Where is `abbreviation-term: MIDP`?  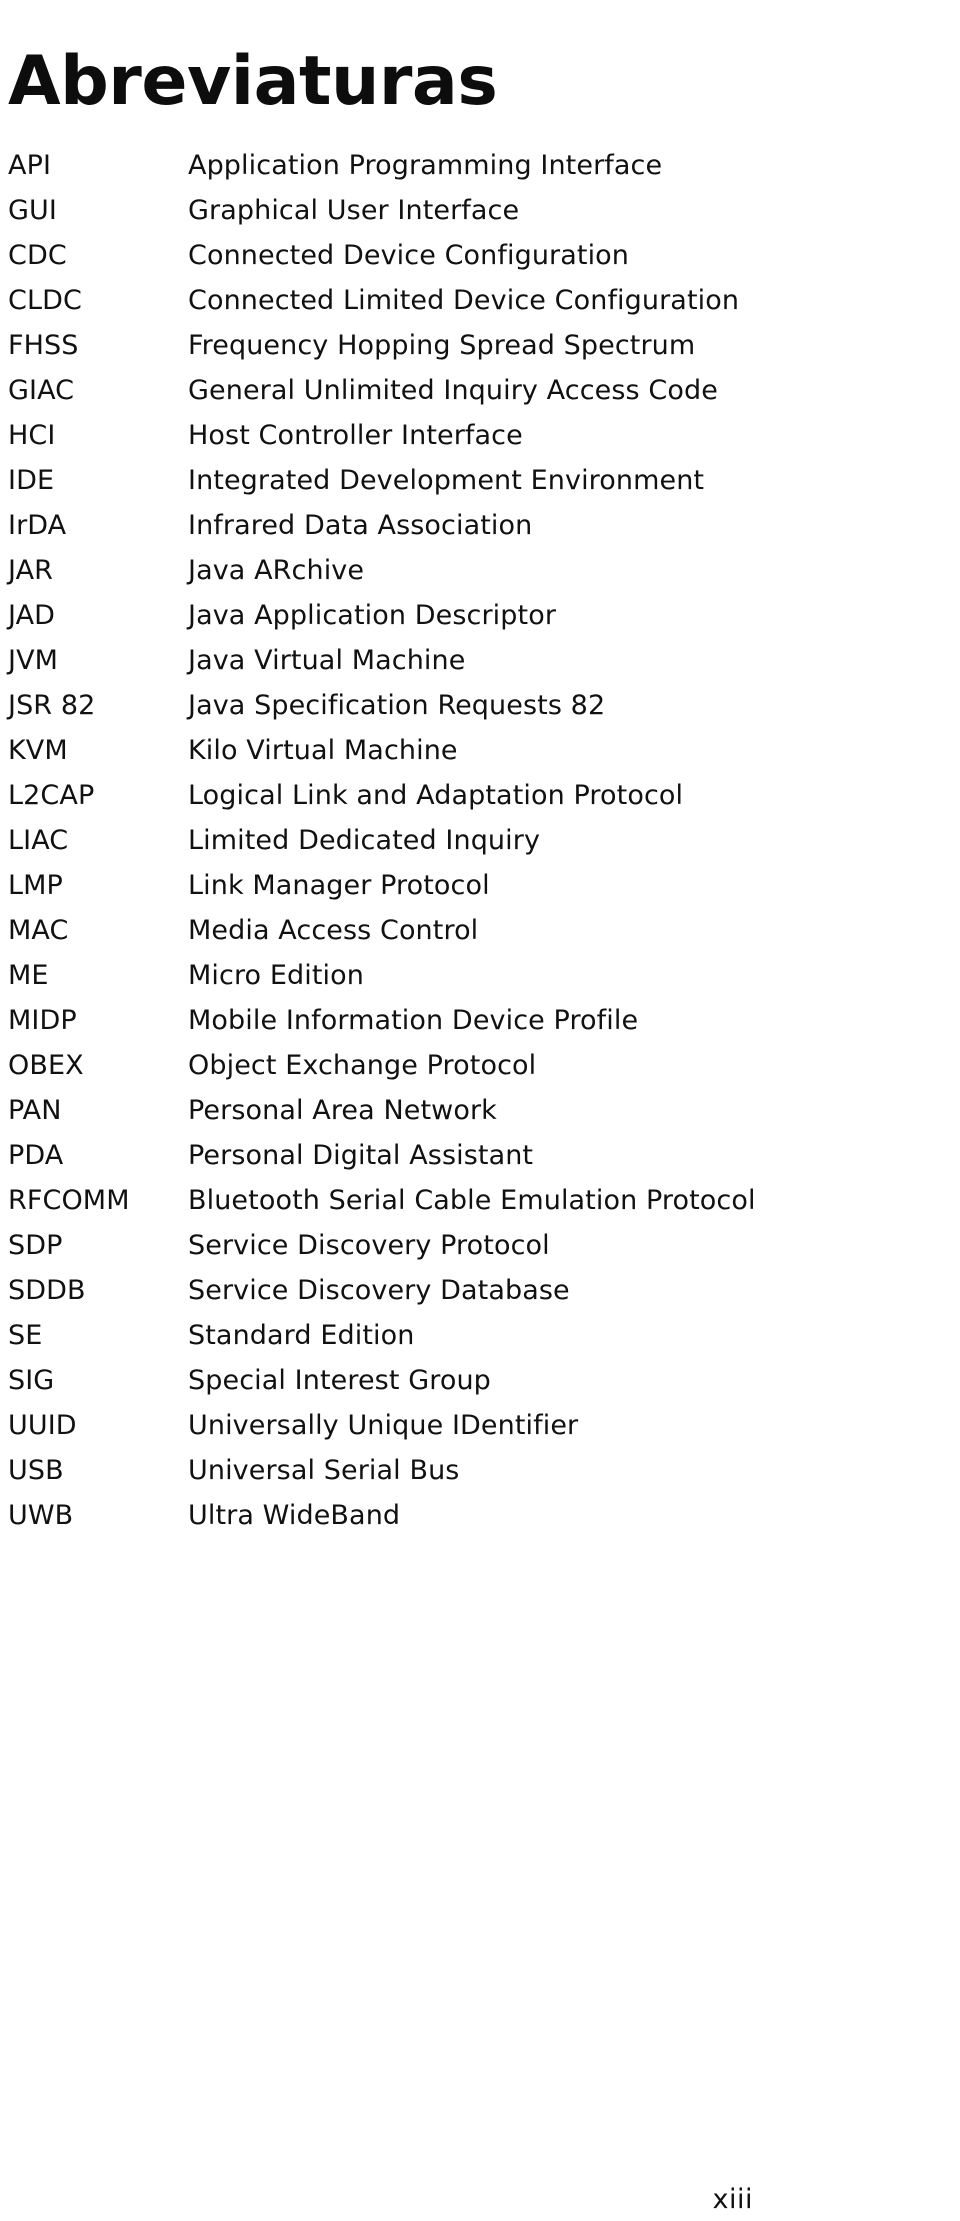
abbreviation-term: MIDP is located at coordinates (42, 1020).